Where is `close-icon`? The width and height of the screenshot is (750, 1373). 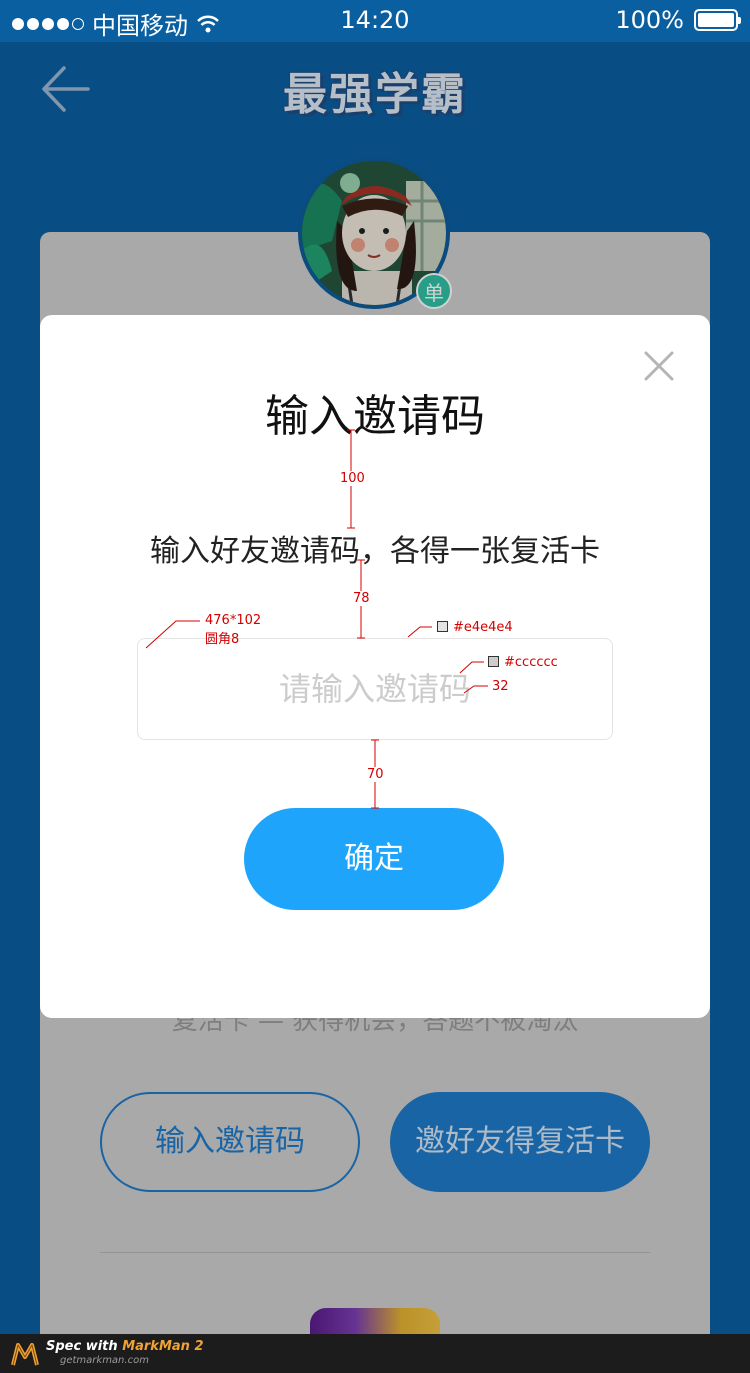
close-icon is located at coordinates (659, 366).